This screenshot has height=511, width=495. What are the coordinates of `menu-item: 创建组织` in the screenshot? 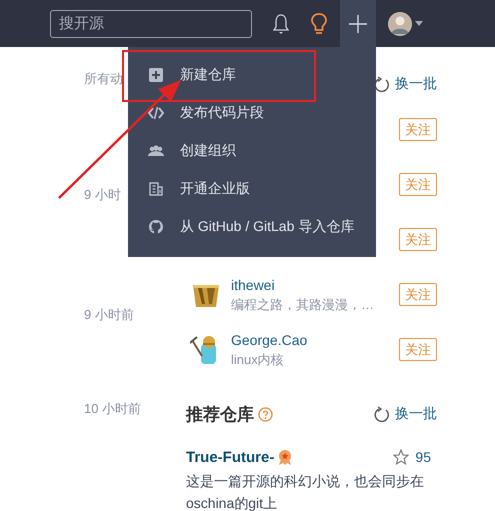 It's located at (252, 151).